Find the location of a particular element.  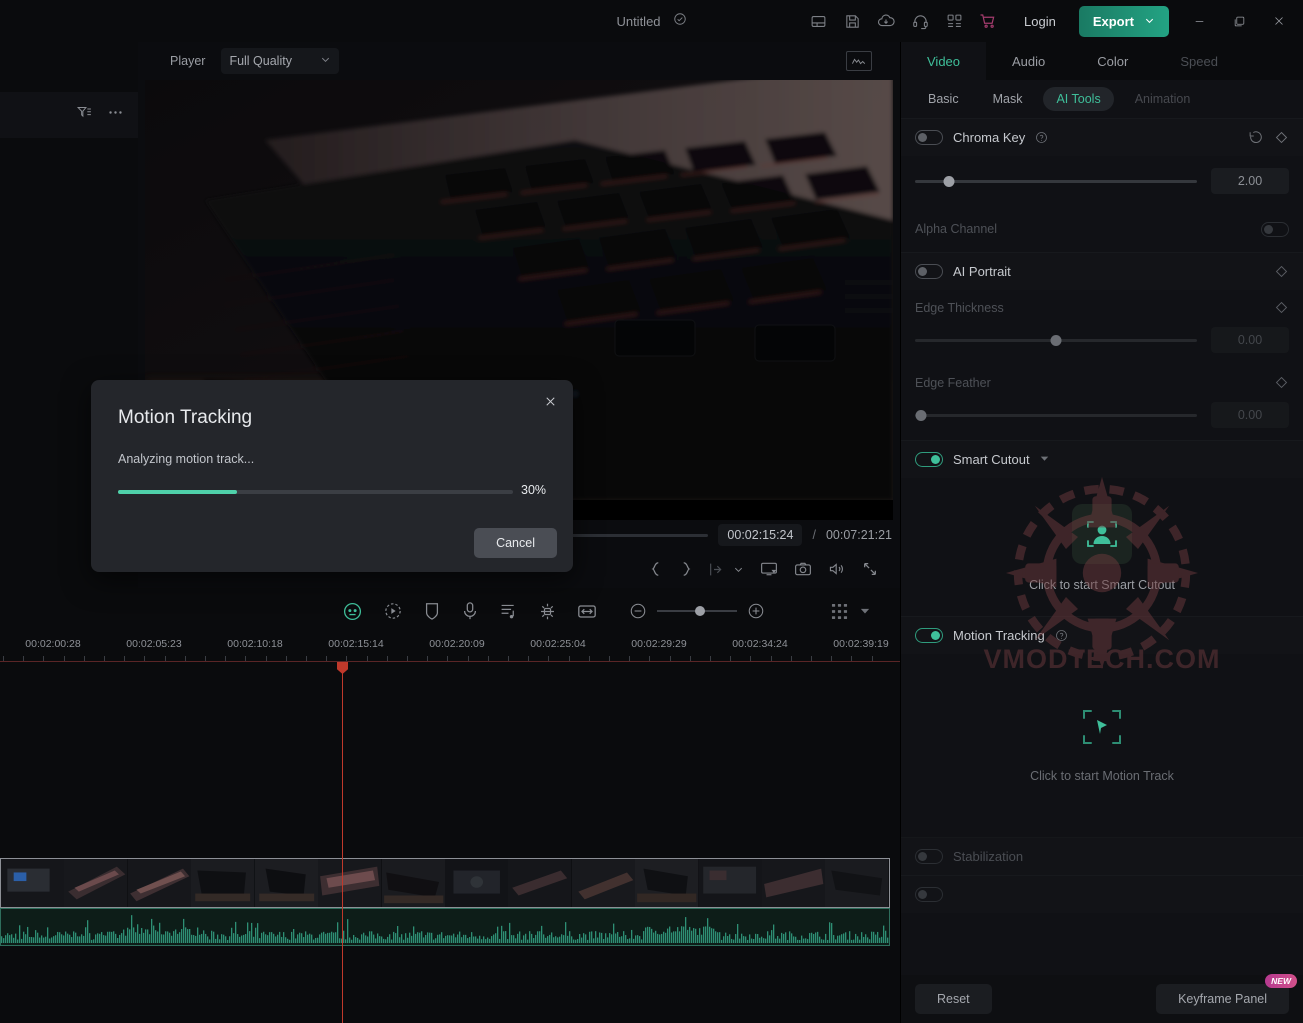

chroma-key-toggle is located at coordinates (929, 137).